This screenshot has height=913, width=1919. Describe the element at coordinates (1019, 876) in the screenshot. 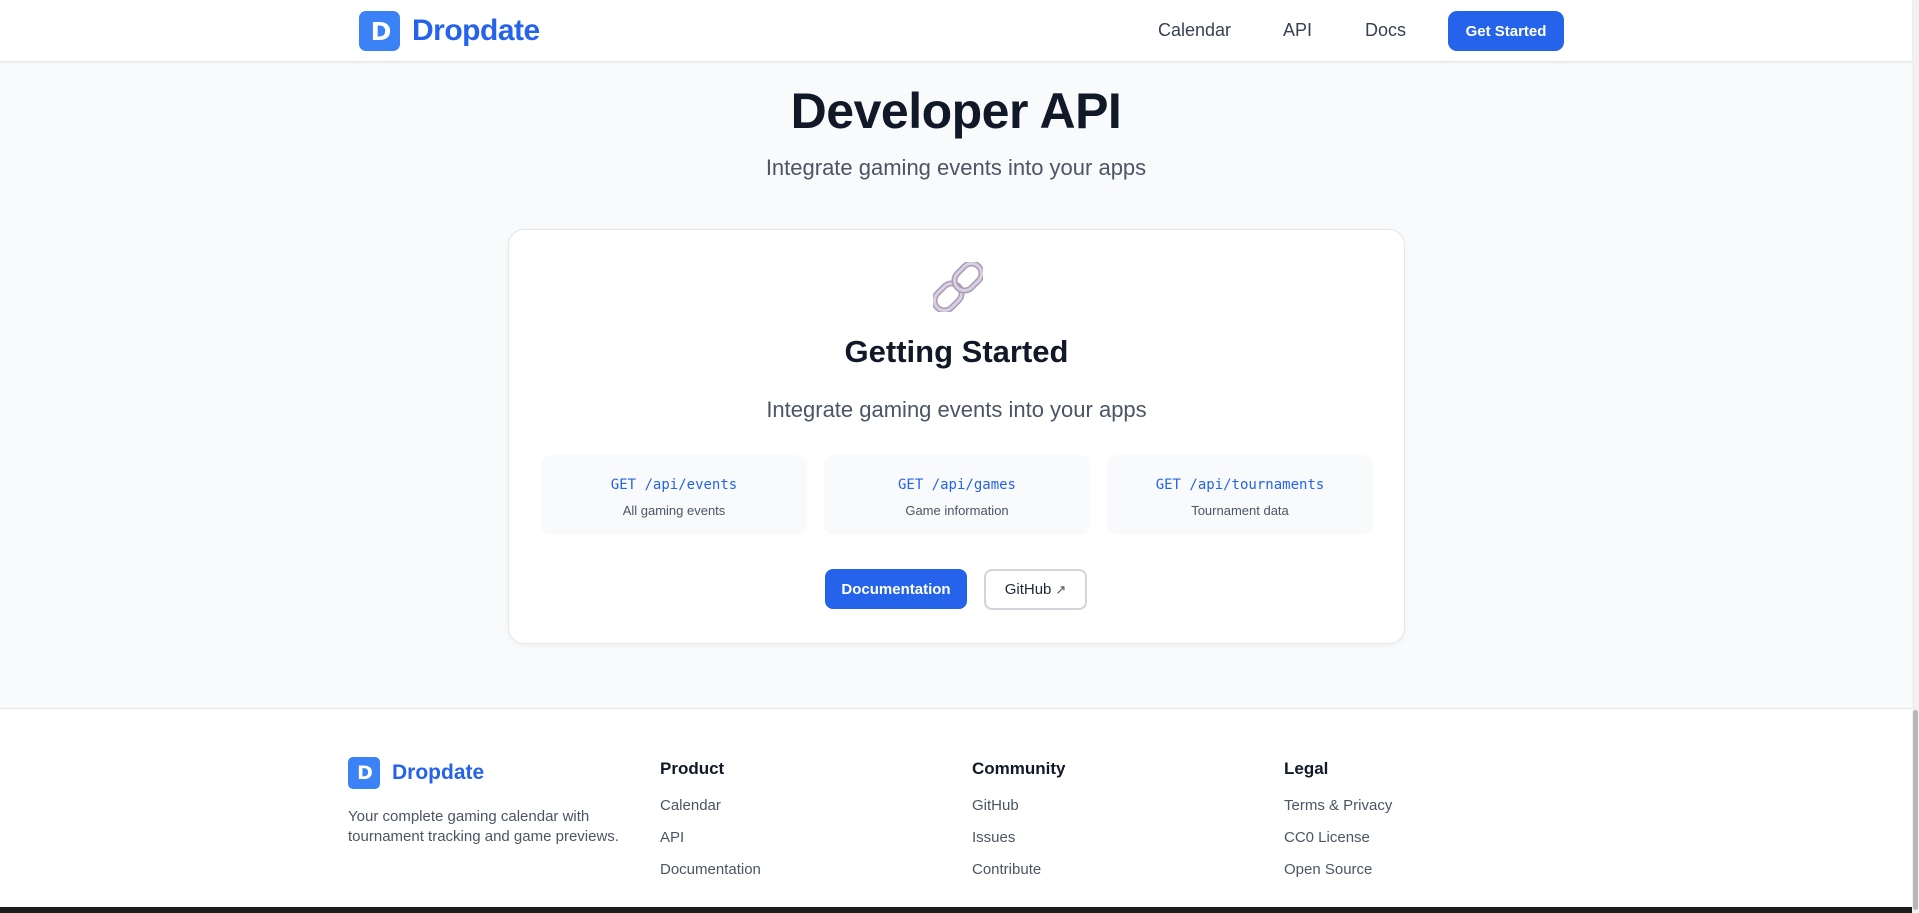

I see `footer-link-contribute: Contribute` at that location.